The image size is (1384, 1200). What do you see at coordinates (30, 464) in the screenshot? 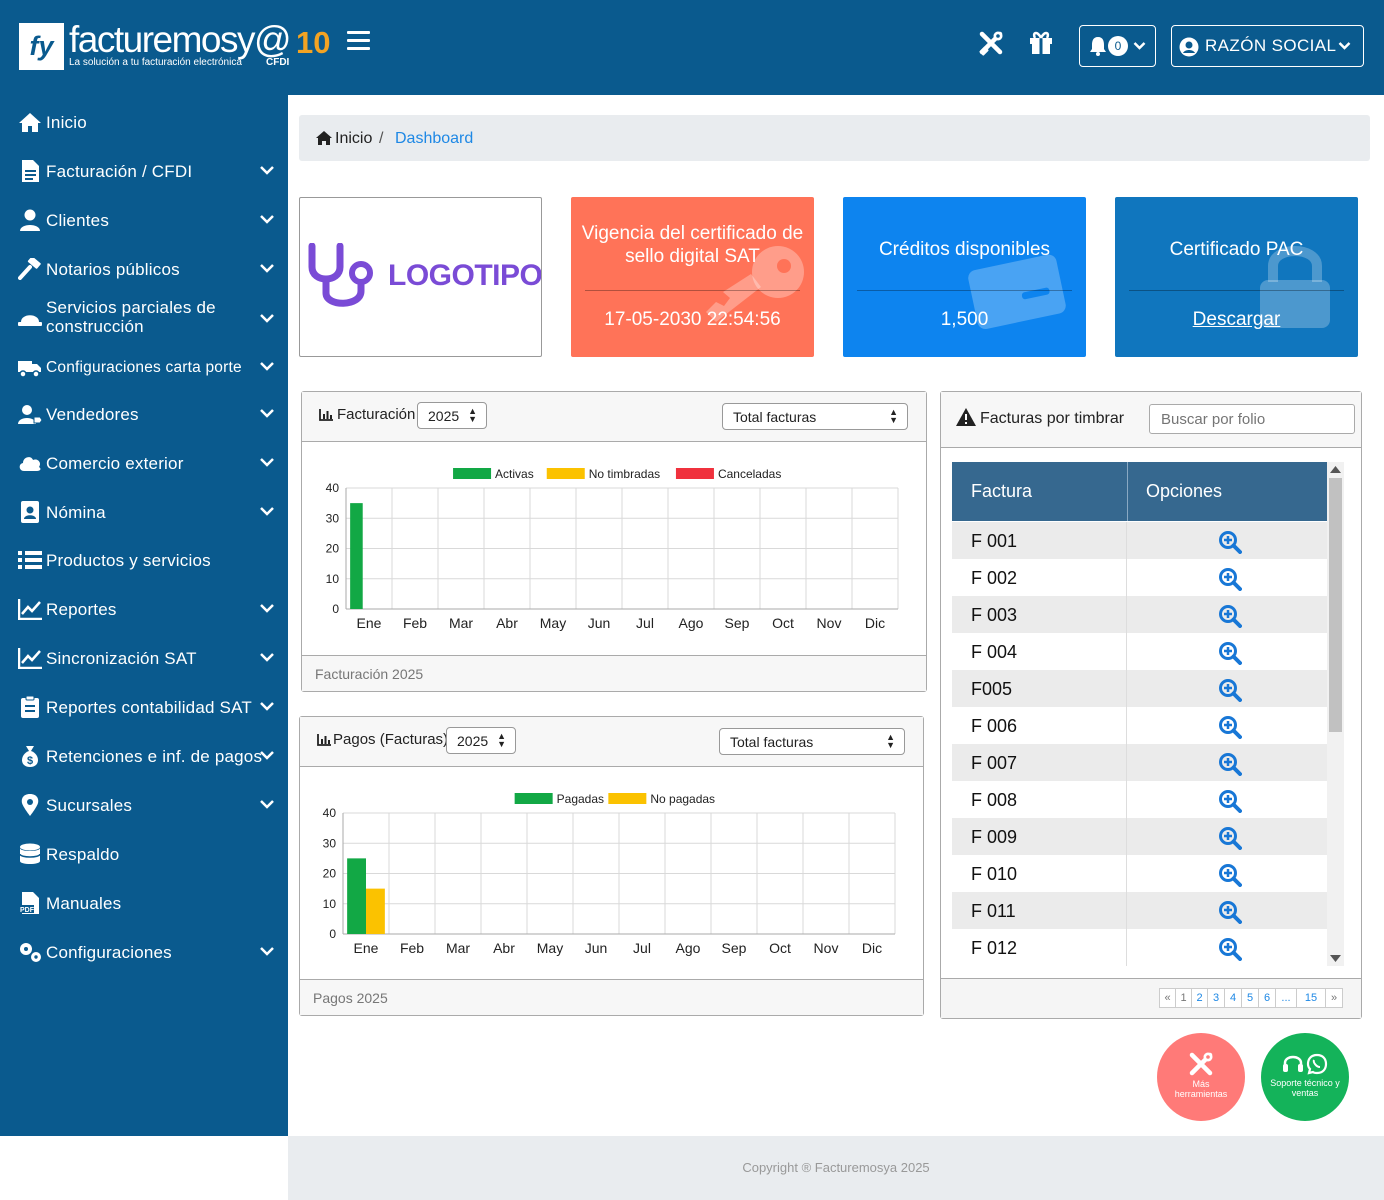
I see `cloud-icon` at bounding box center [30, 464].